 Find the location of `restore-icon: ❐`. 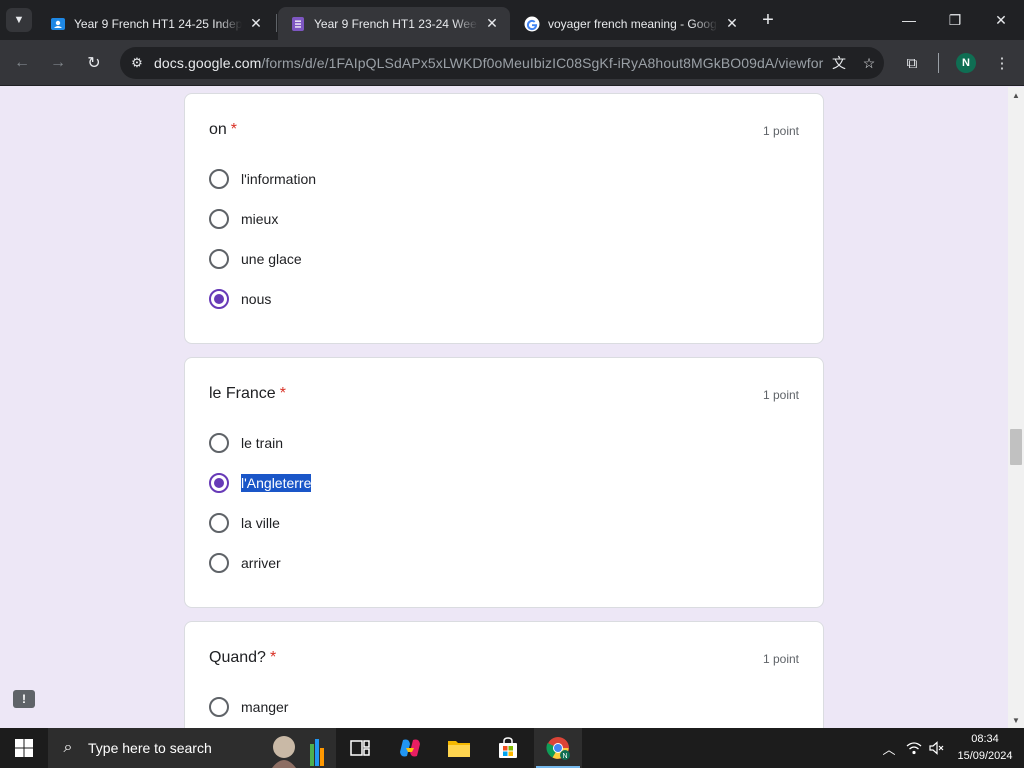

restore-icon: ❐ is located at coordinates (955, 19).